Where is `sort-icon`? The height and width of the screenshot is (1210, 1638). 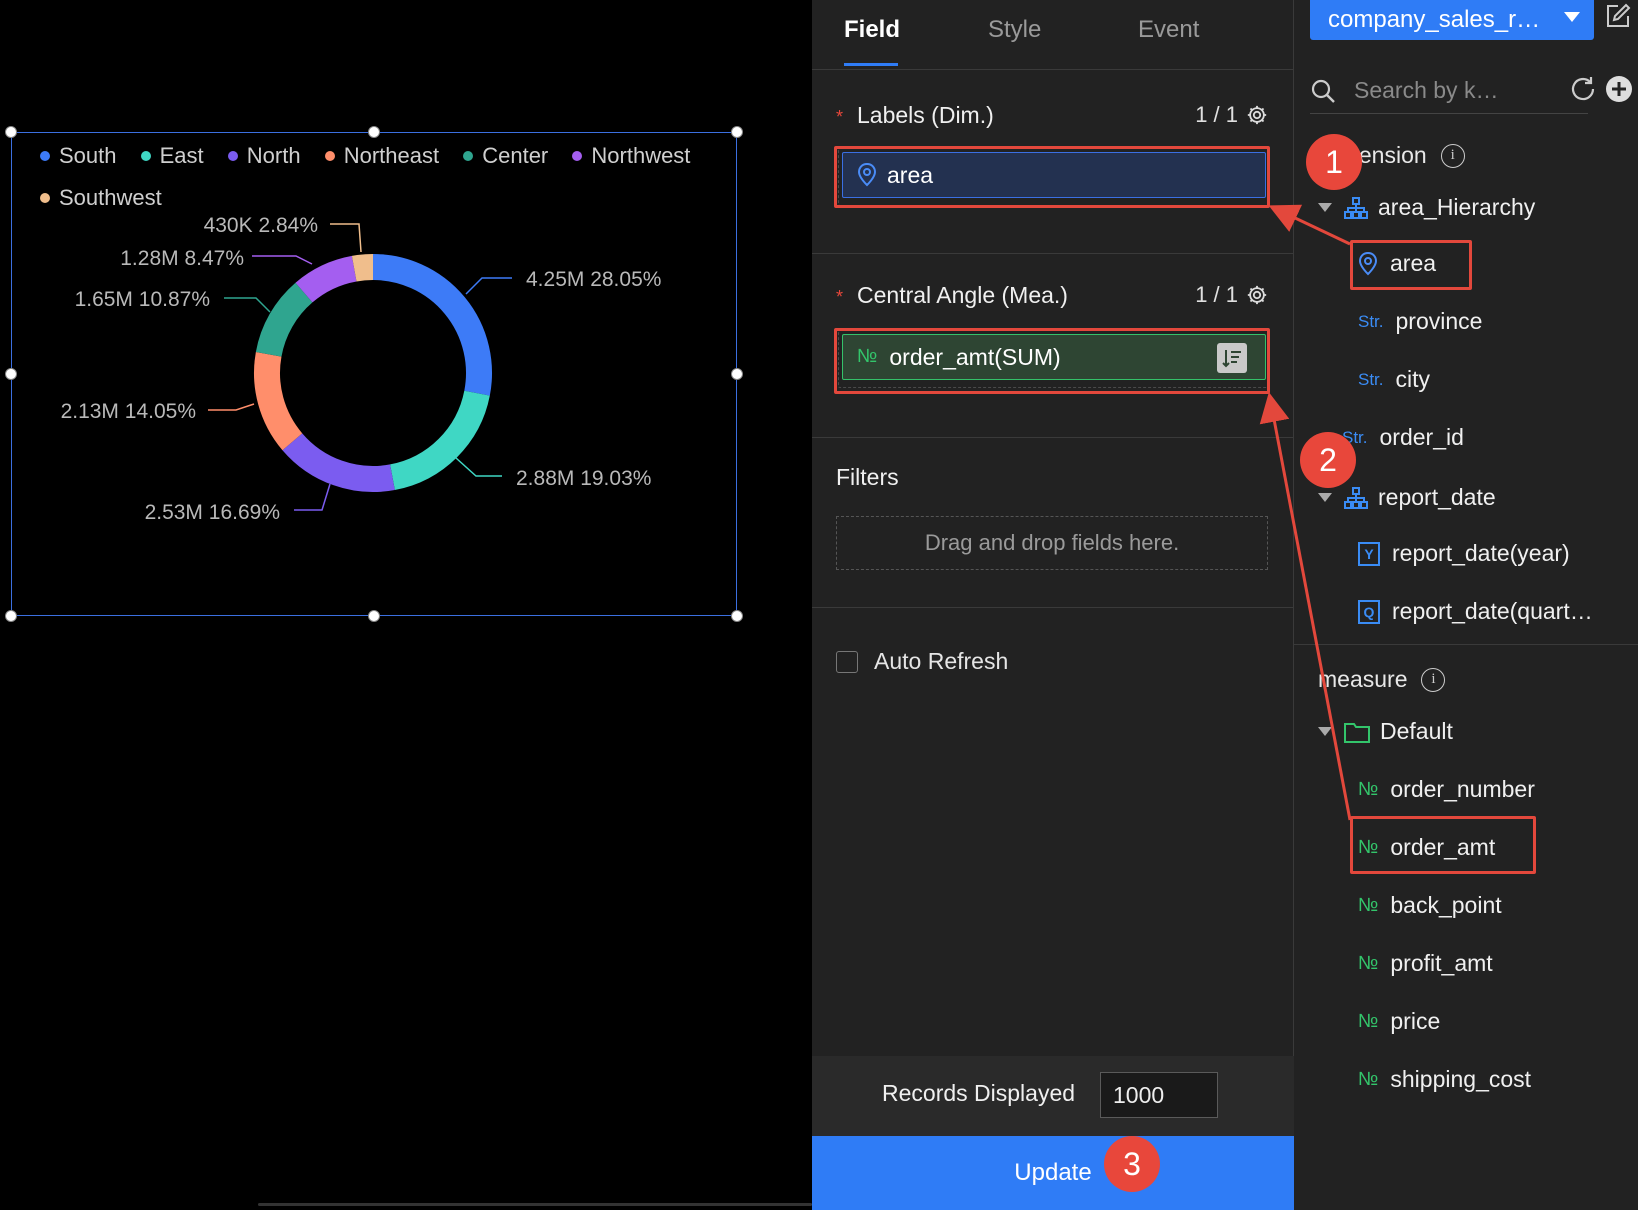
sort-icon is located at coordinates (1232, 358).